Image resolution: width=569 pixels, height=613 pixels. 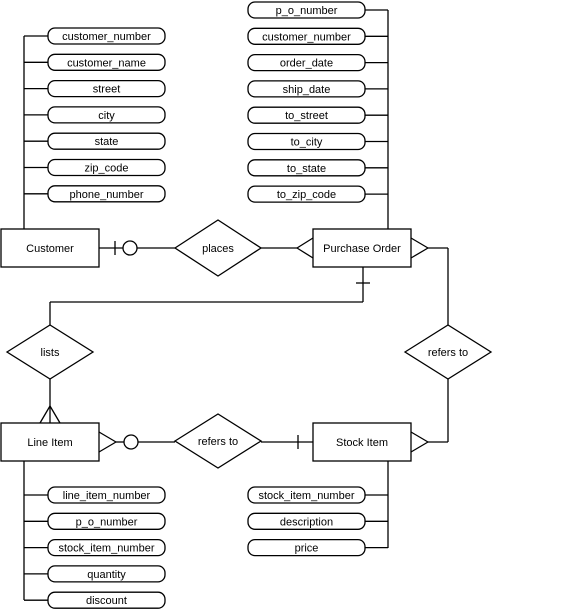 What do you see at coordinates (306, 116) in the screenshot?
I see `attribute-label: to_street` at bounding box center [306, 116].